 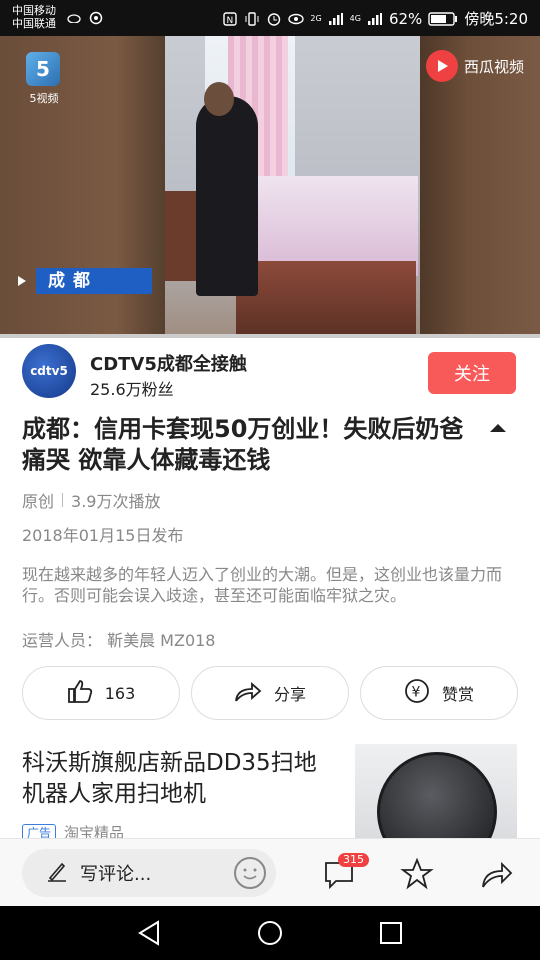 I want to click on author-name: CDTV5成都全接触, so click(x=168, y=363).